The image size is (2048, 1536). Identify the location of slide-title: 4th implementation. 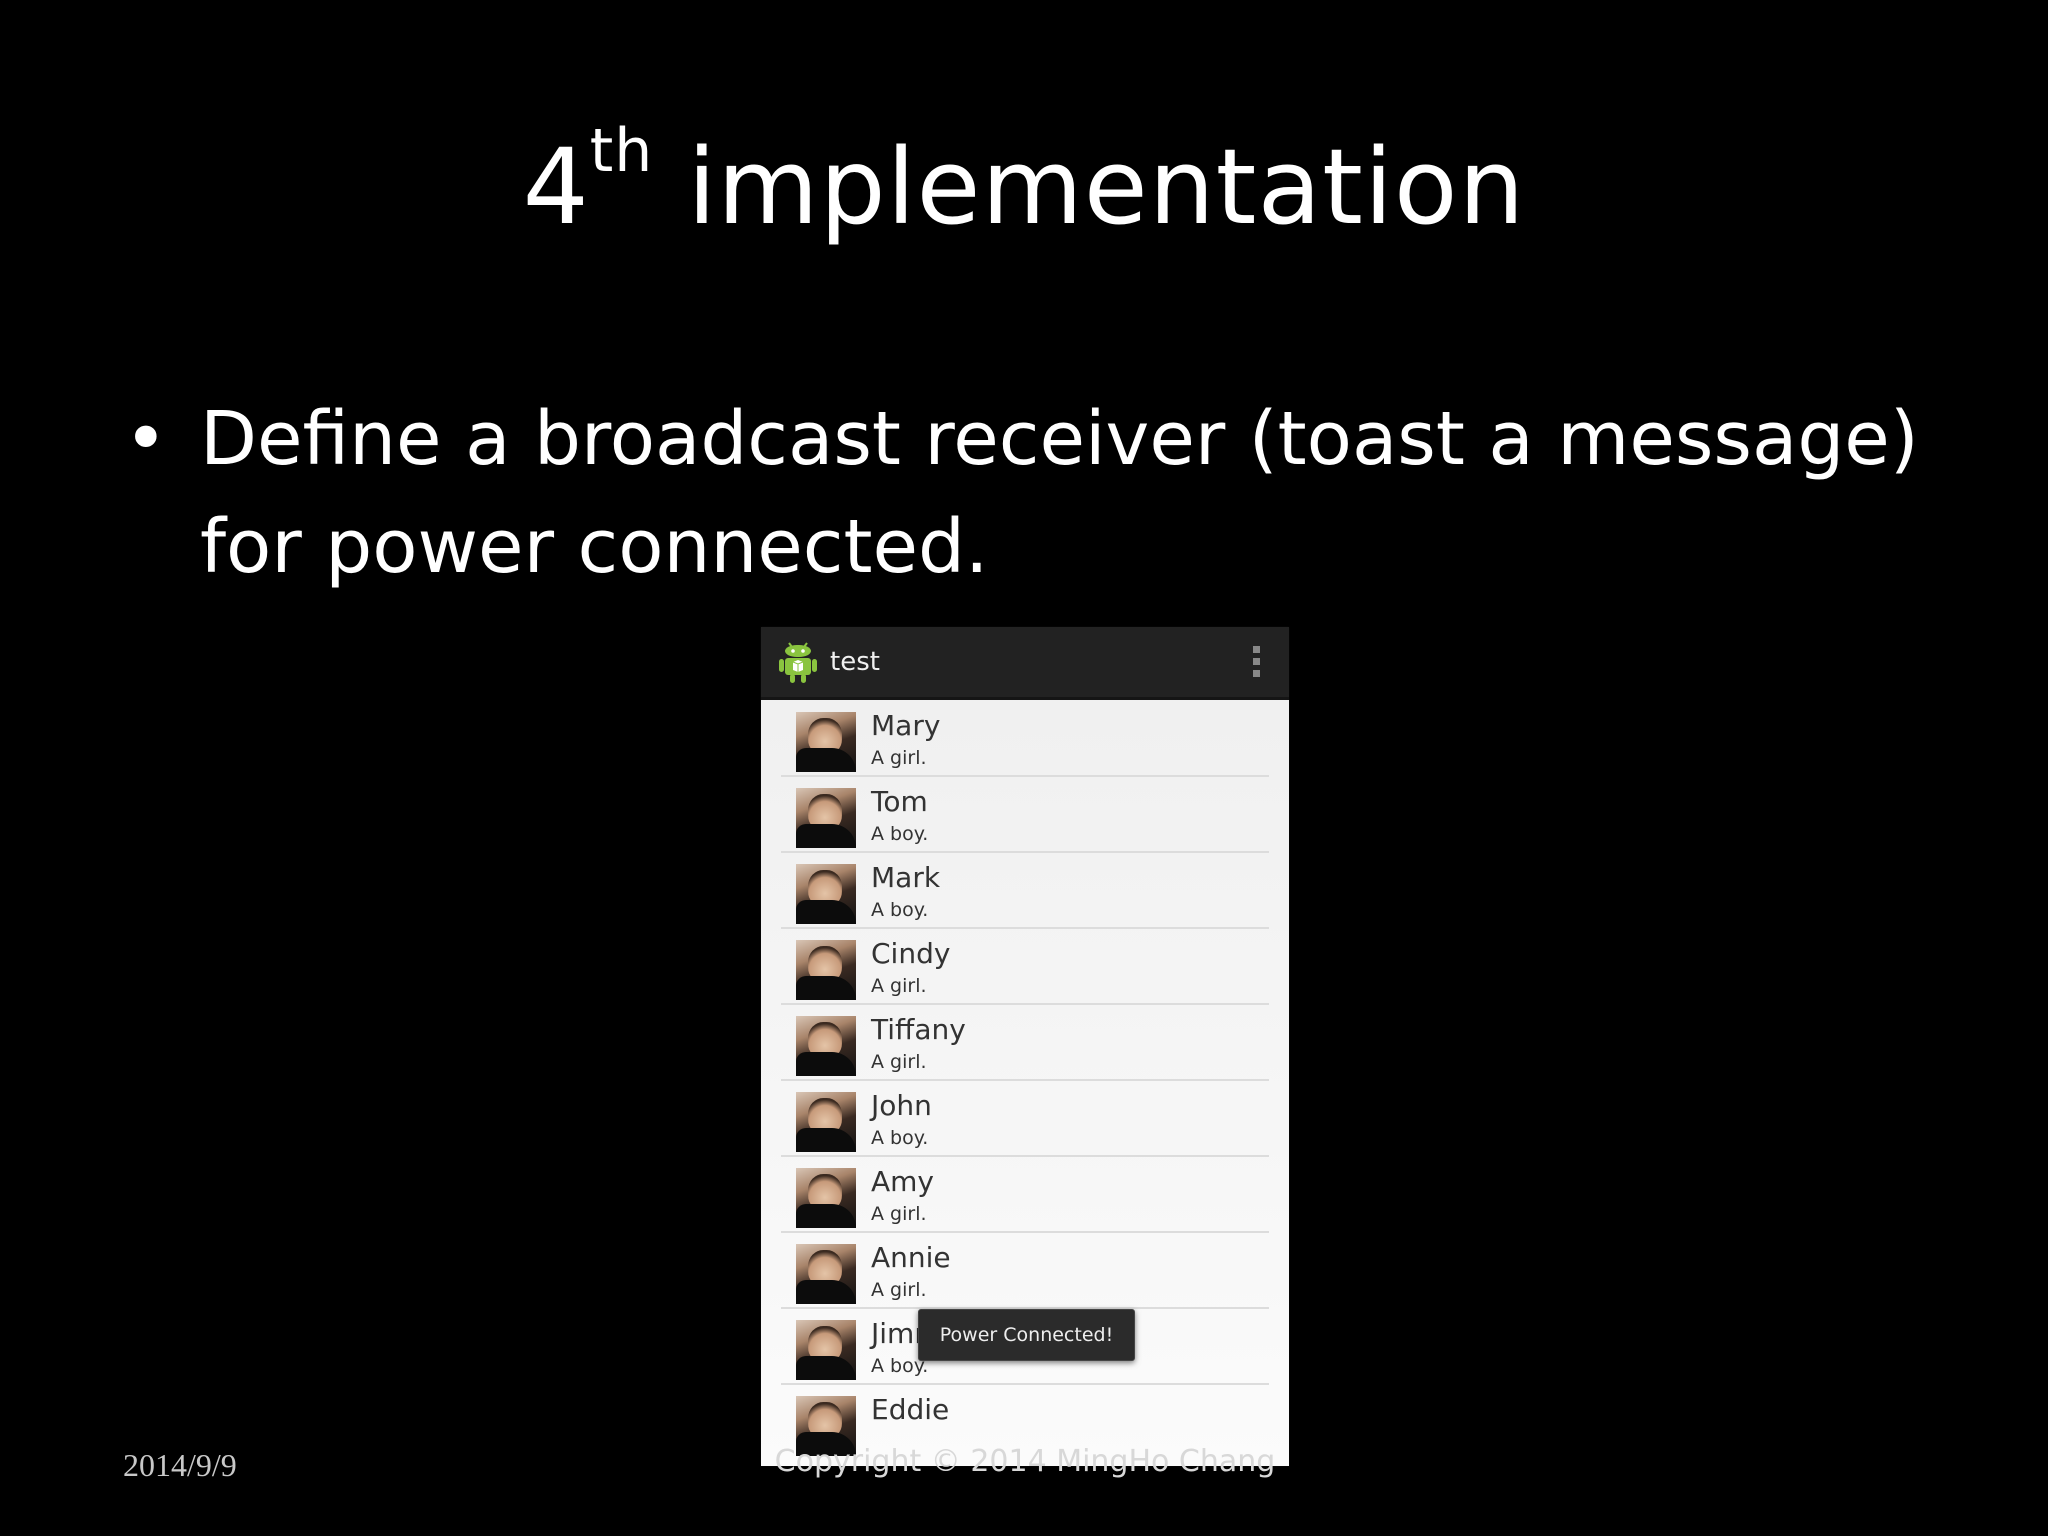
(1024, 181).